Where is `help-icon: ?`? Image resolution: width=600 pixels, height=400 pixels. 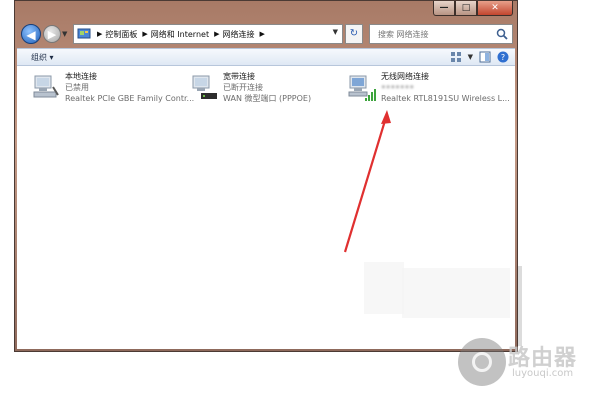 help-icon: ? is located at coordinates (503, 57).